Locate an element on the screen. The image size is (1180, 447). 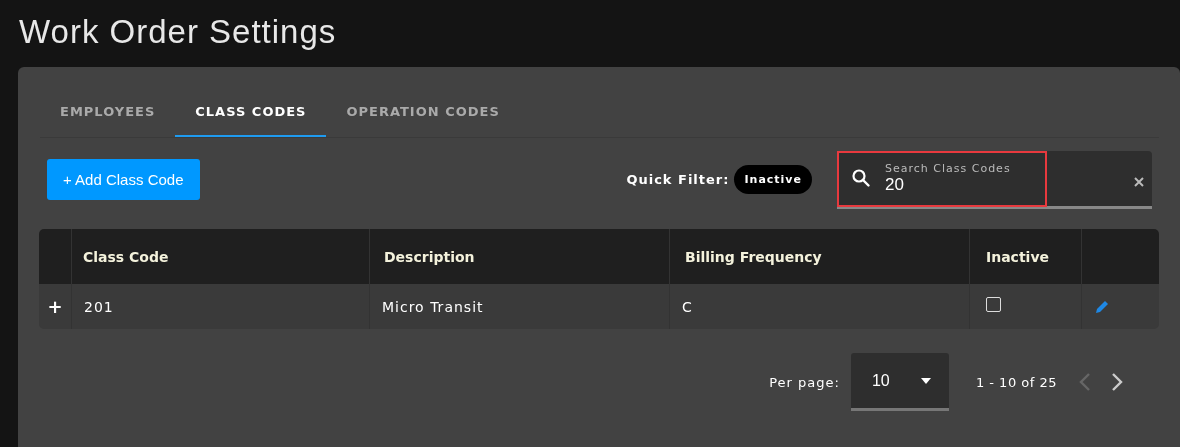
close-icon is located at coordinates (1139, 181).